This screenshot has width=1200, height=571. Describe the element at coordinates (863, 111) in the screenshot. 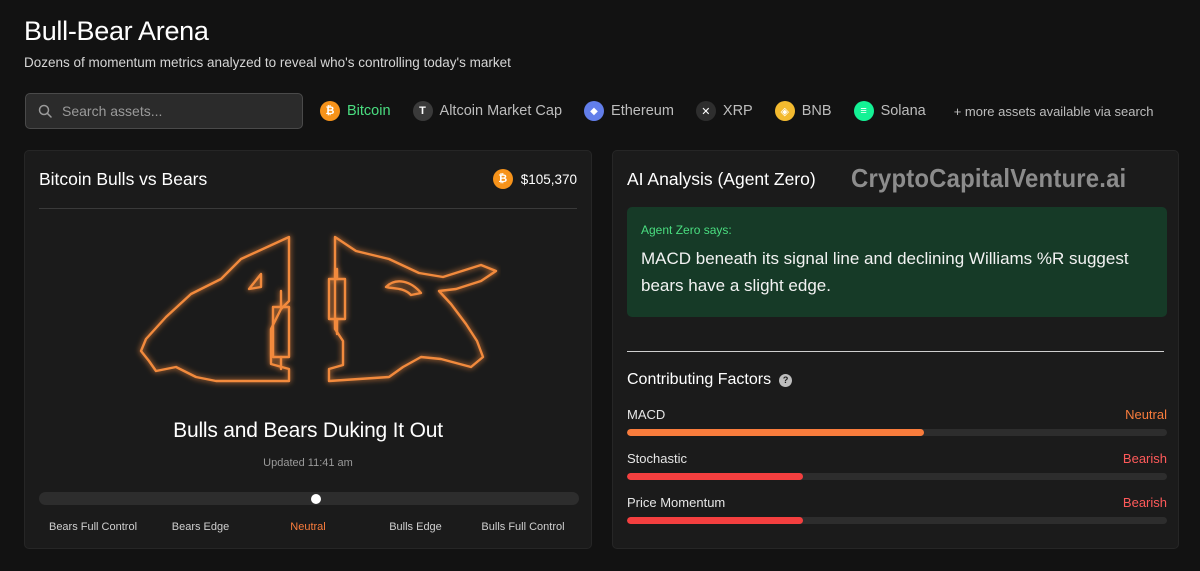

I see `solana-icon: ≡` at that location.